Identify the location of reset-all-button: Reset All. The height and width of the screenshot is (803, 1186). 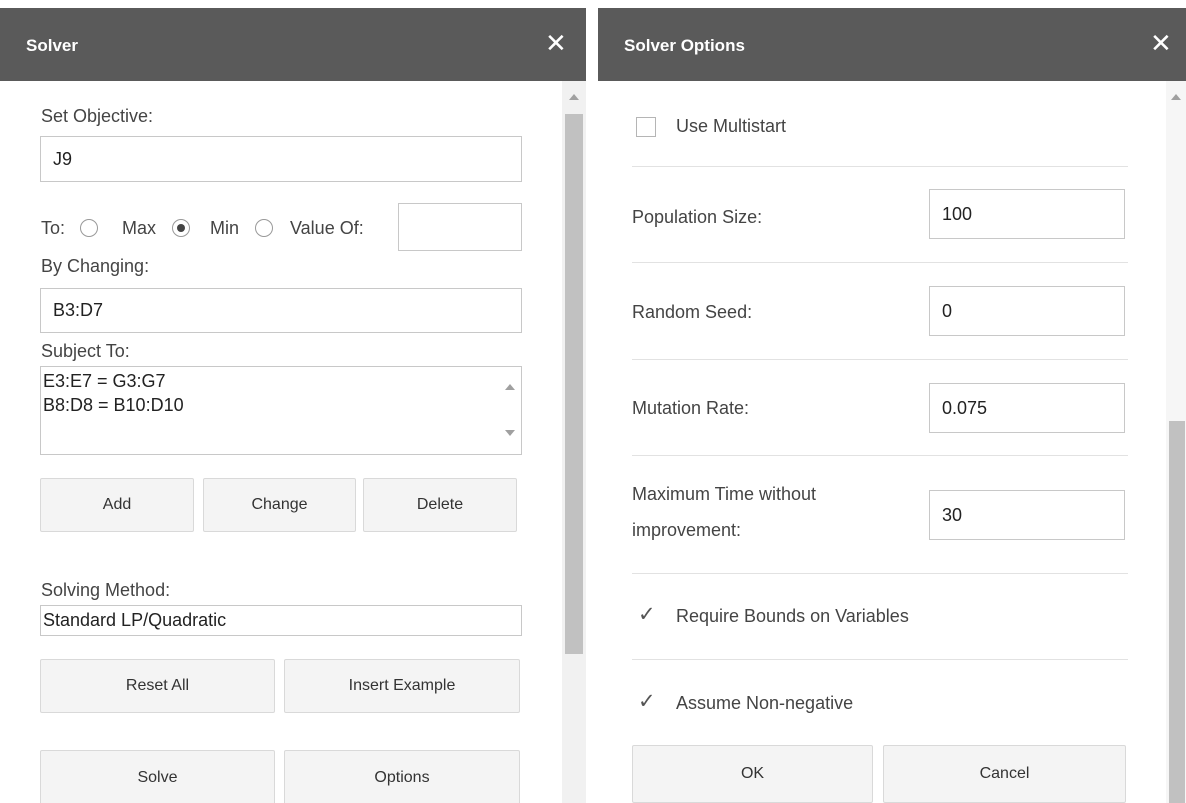
(157, 686).